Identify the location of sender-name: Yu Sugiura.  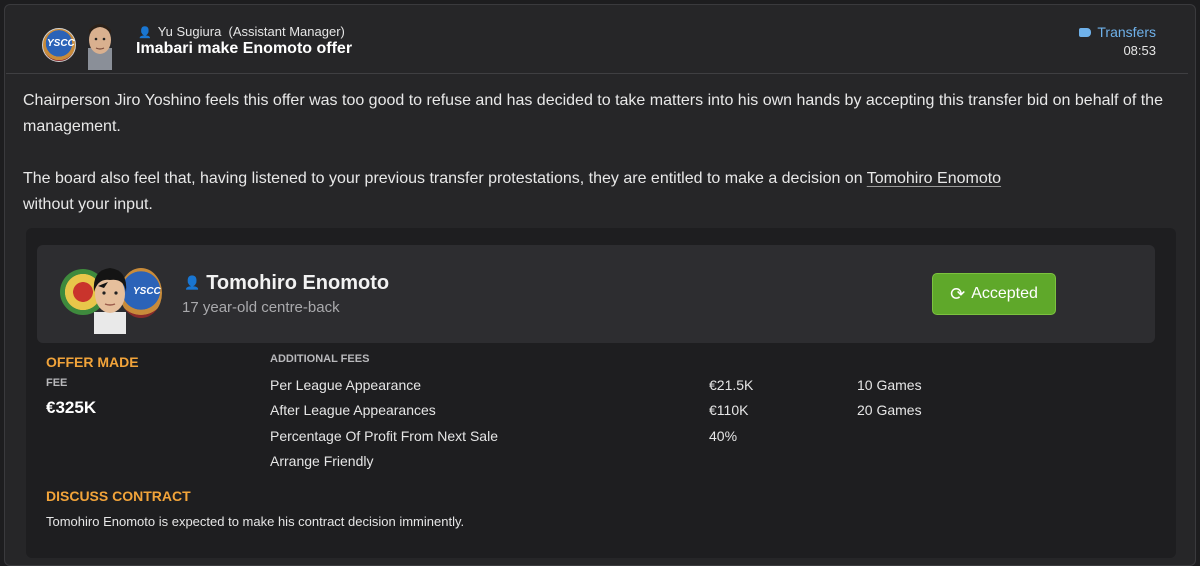
(190, 31).